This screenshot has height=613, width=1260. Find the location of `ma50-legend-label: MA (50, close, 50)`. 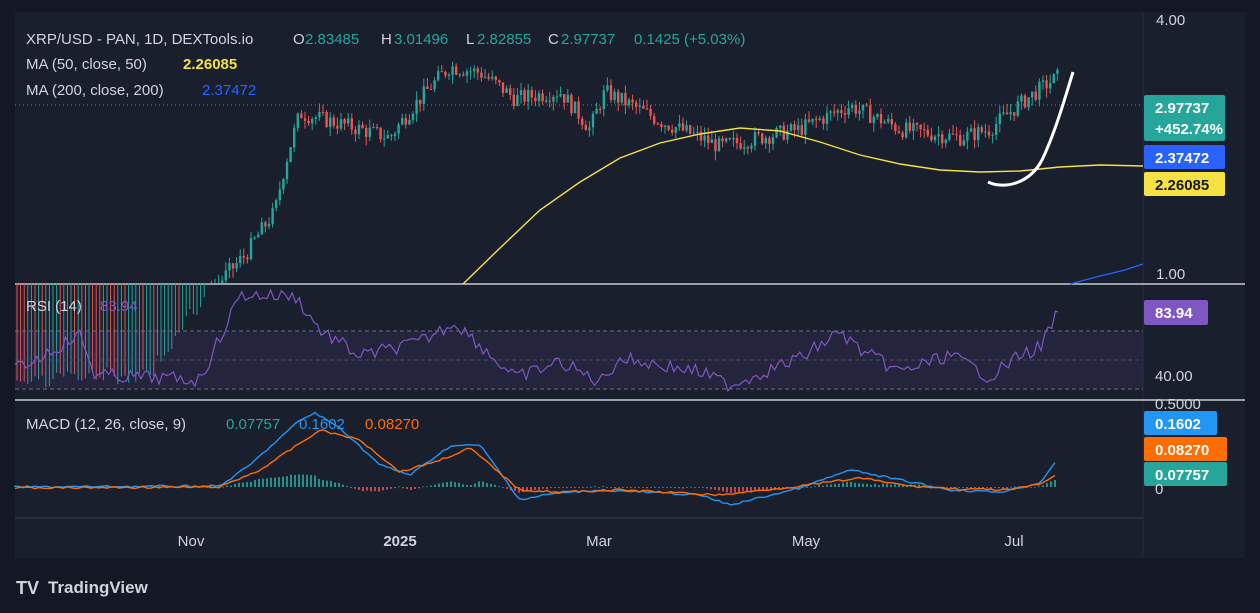

ma50-legend-label: MA (50, close, 50) is located at coordinates (86, 64).